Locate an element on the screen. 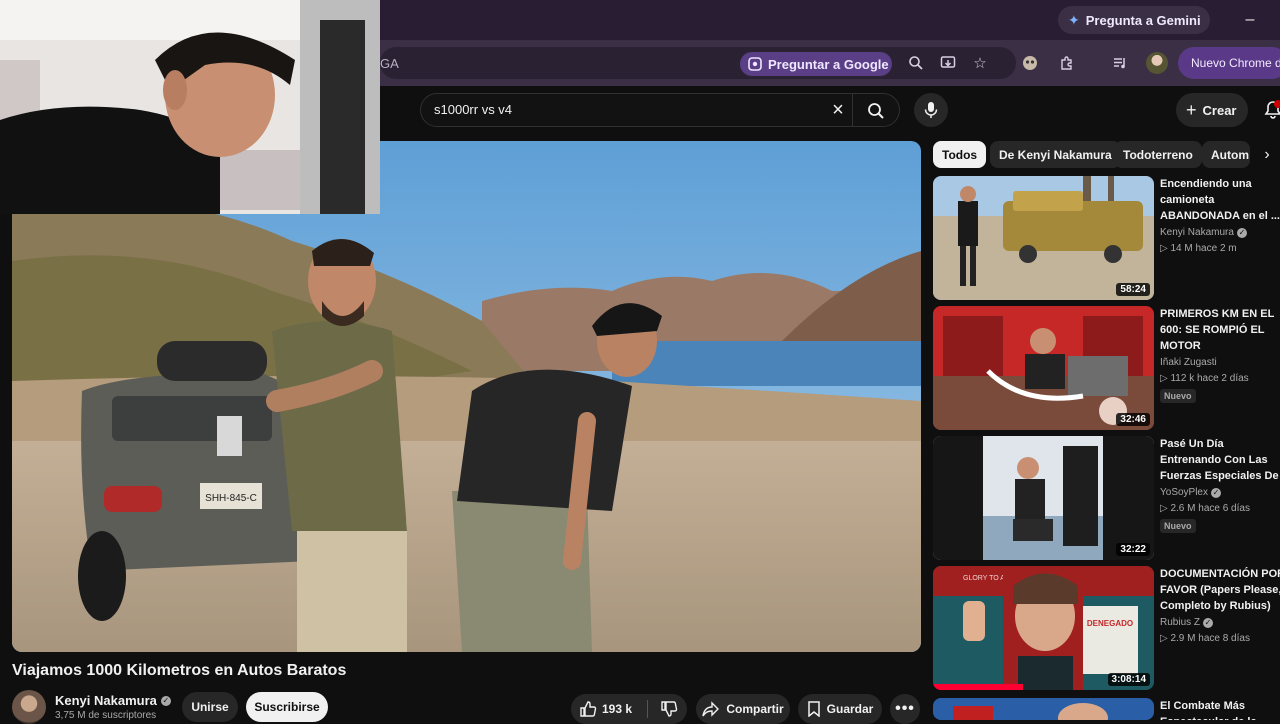 This screenshot has width=1280, height=724. subscribe-button: Suscribirse is located at coordinates (287, 707).